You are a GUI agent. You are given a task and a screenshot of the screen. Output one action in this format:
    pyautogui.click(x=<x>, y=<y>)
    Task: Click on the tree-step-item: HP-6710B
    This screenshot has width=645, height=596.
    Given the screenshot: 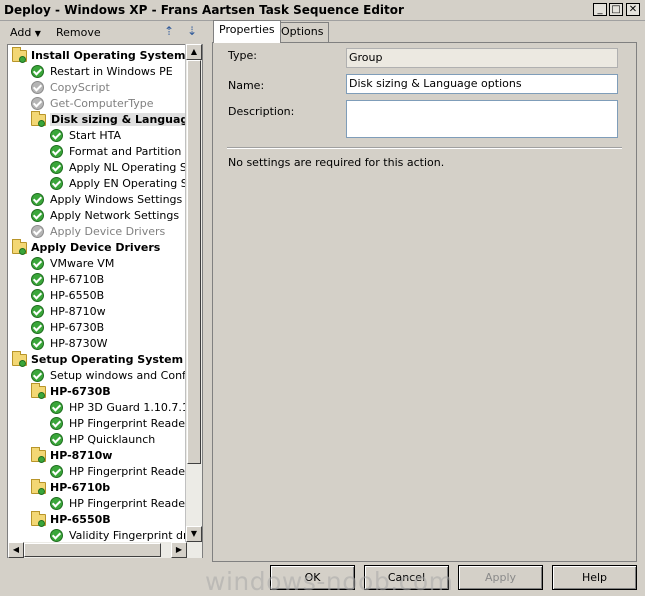 What is the action you would take?
    pyautogui.click(x=105, y=280)
    